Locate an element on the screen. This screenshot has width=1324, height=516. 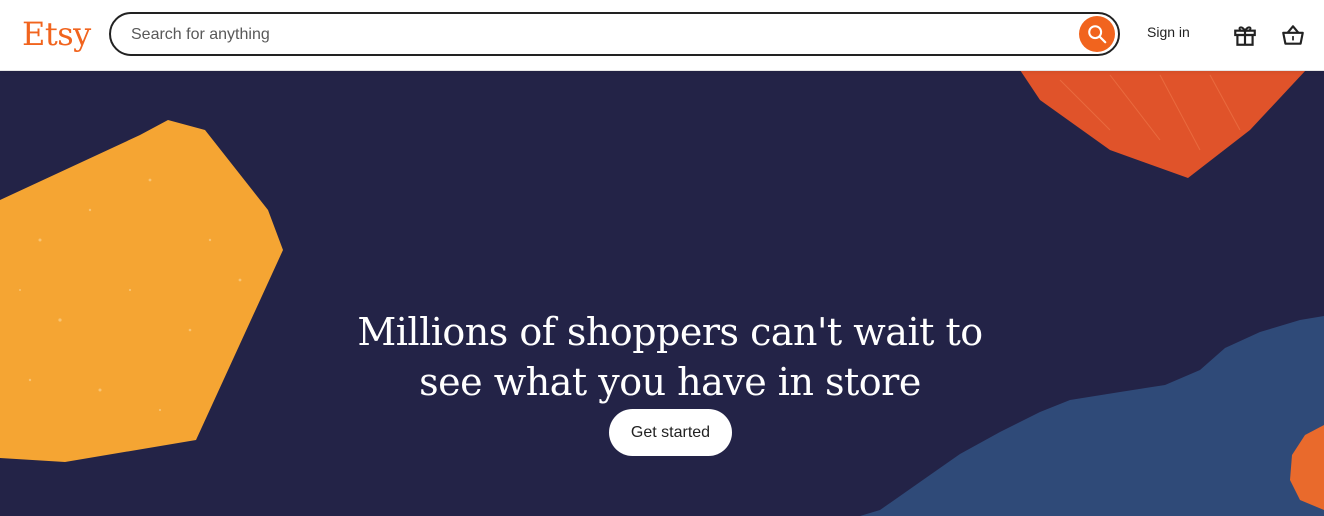
cart-button is located at coordinates (1293, 35).